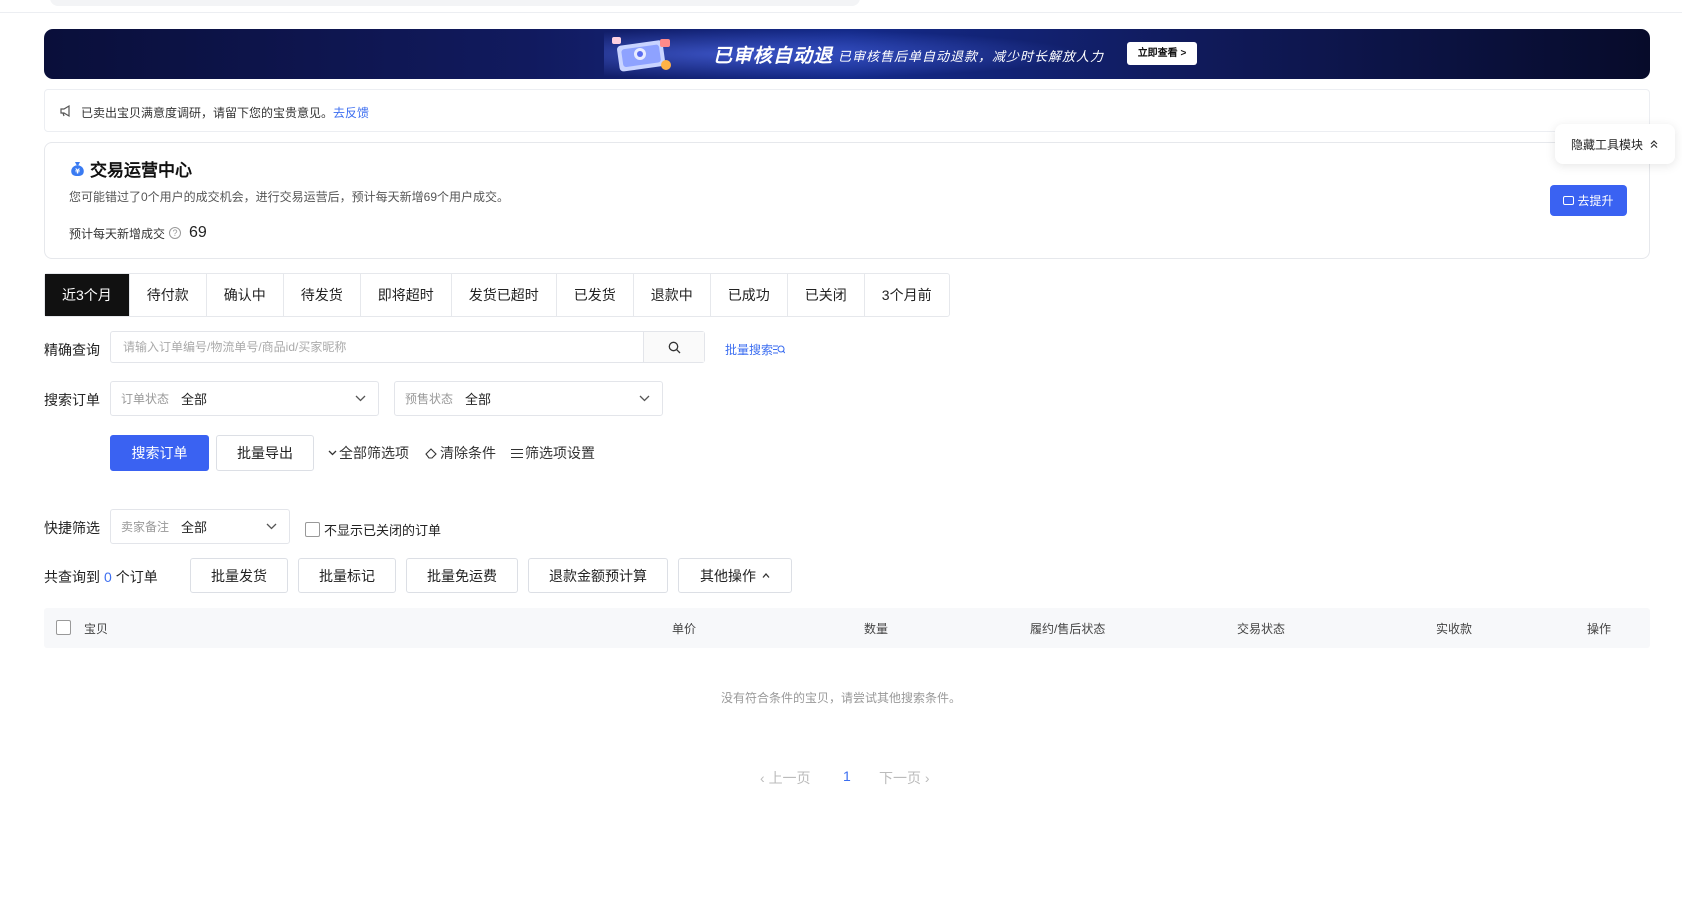 This screenshot has height=924, width=1682. I want to click on search-button, so click(673, 347).